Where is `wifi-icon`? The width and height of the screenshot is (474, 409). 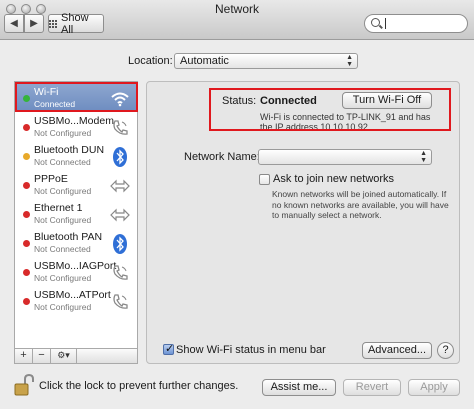 wifi-icon is located at coordinates (120, 99).